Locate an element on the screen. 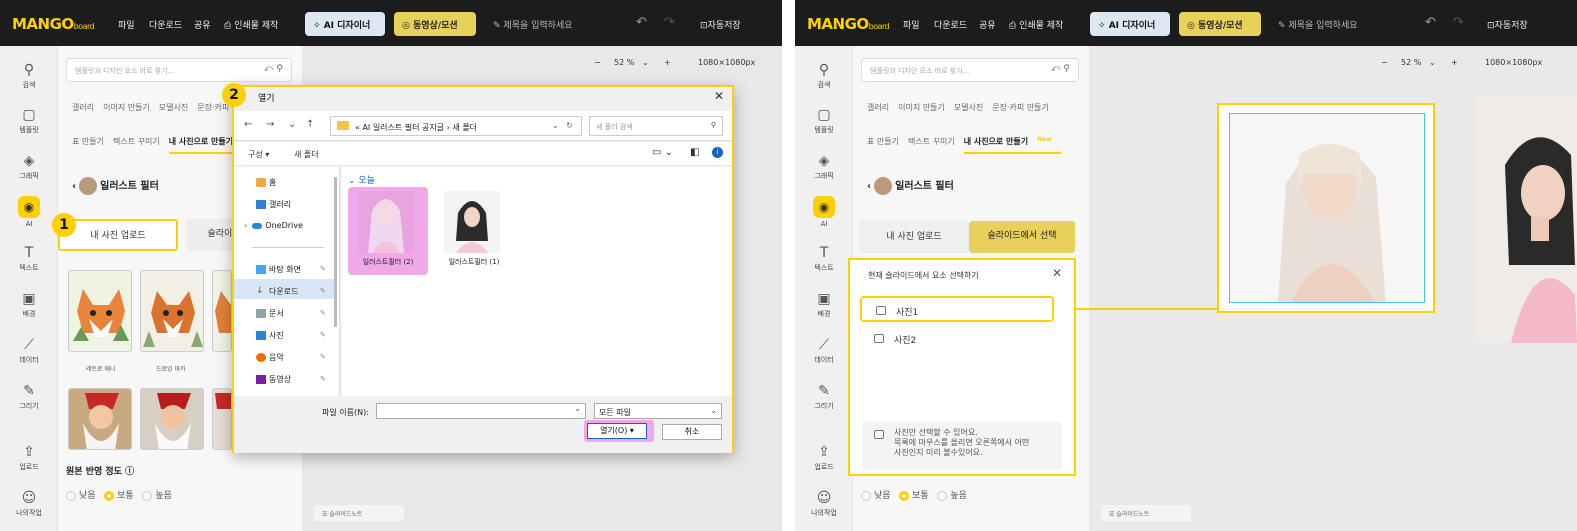 Image resolution: width=1577 pixels, height=531 pixels. address-bar: « AI 일러스트 필터 공지글 › 새 폴더 ⌄ ↻ is located at coordinates (456, 126).